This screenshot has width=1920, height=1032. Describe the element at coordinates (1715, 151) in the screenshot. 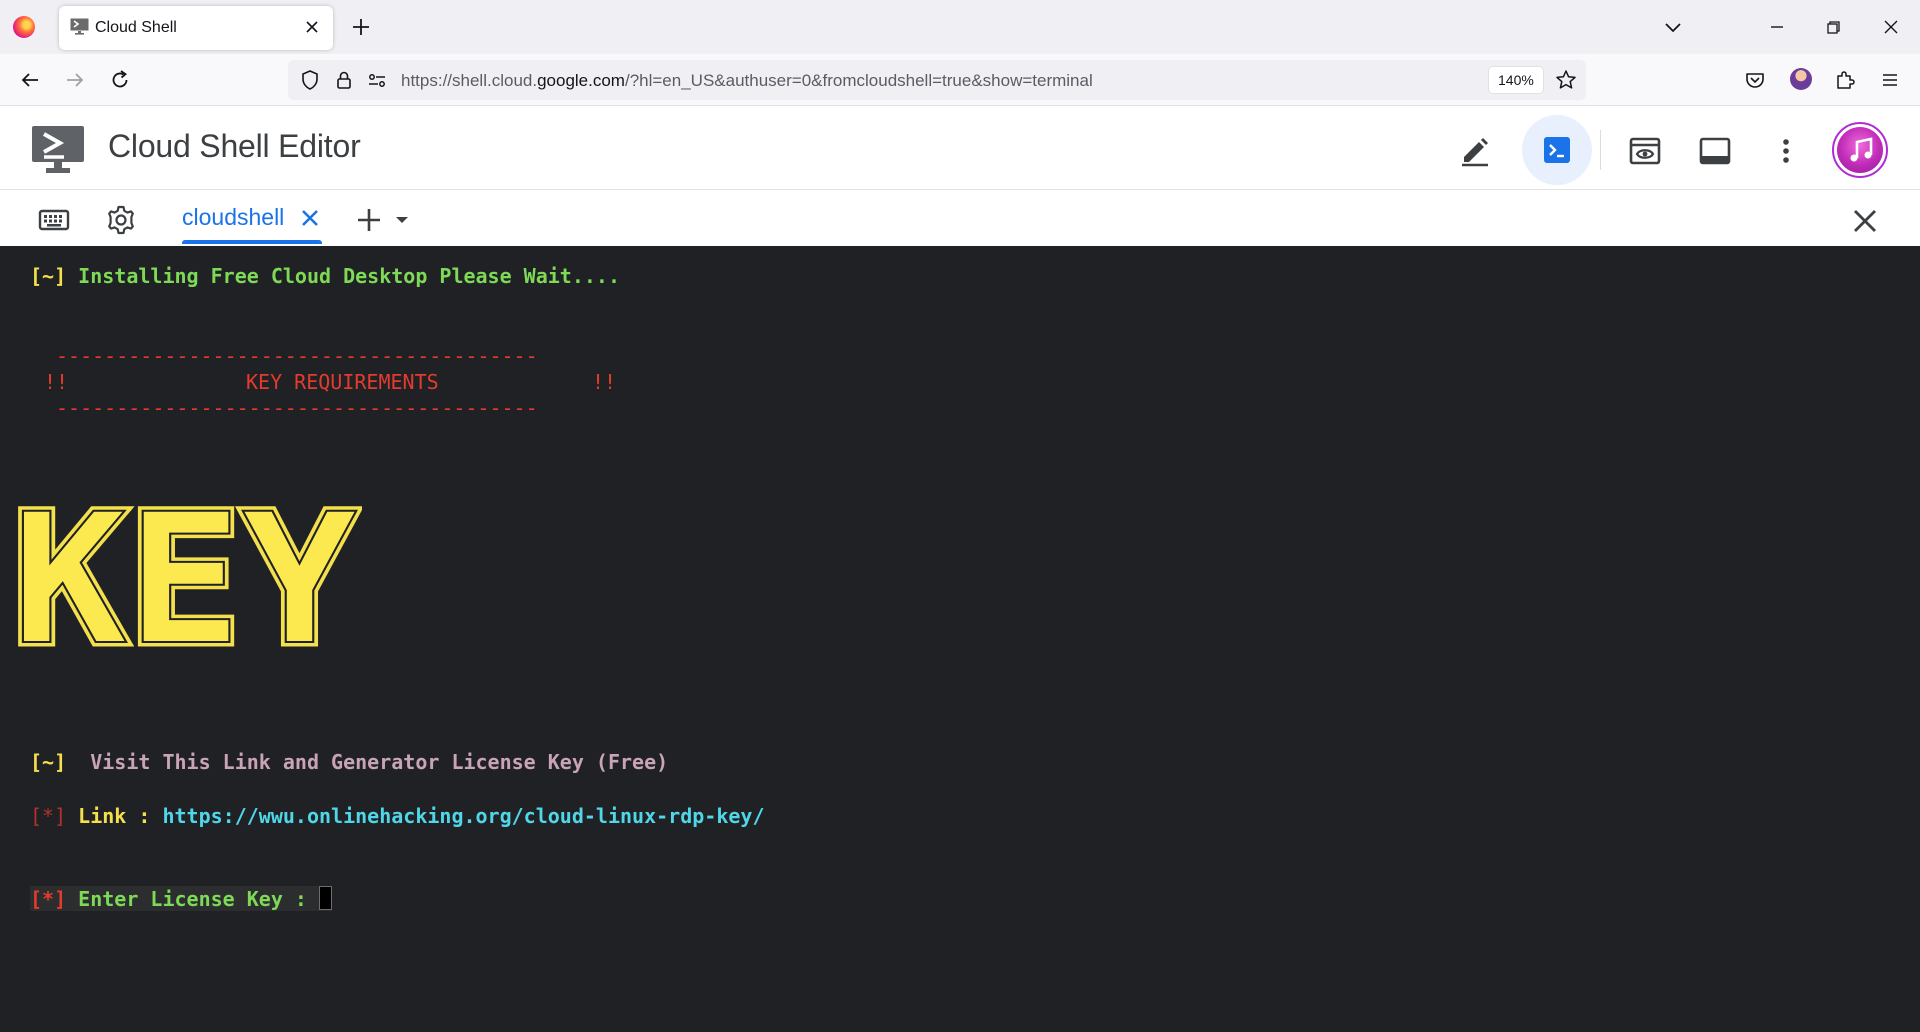

I see `layout-icon` at that location.